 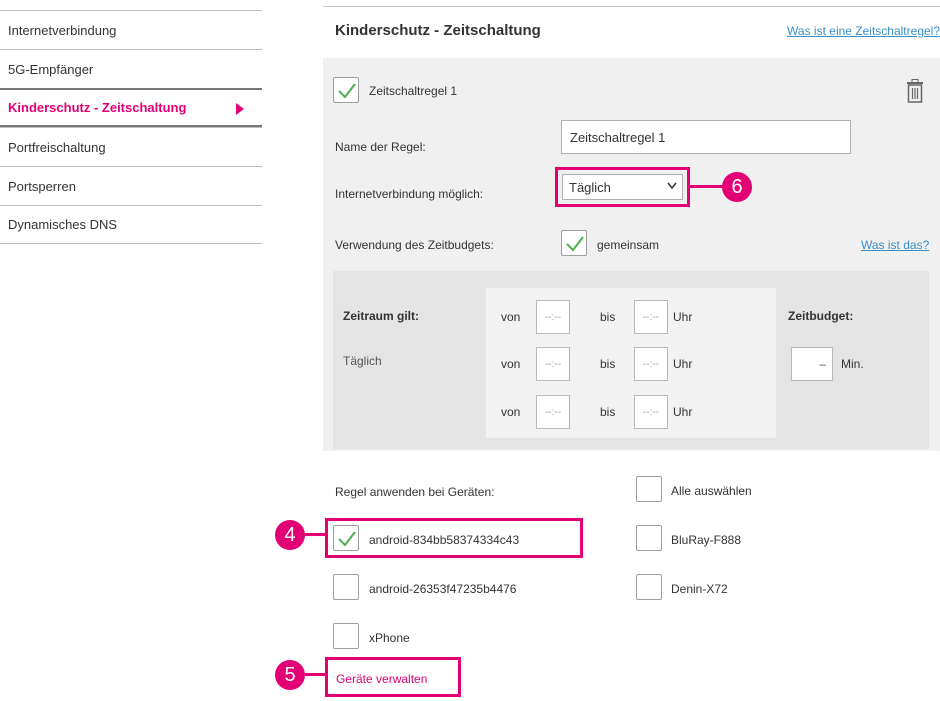 I want to click on chevron-down-icon, so click(x=672, y=186).